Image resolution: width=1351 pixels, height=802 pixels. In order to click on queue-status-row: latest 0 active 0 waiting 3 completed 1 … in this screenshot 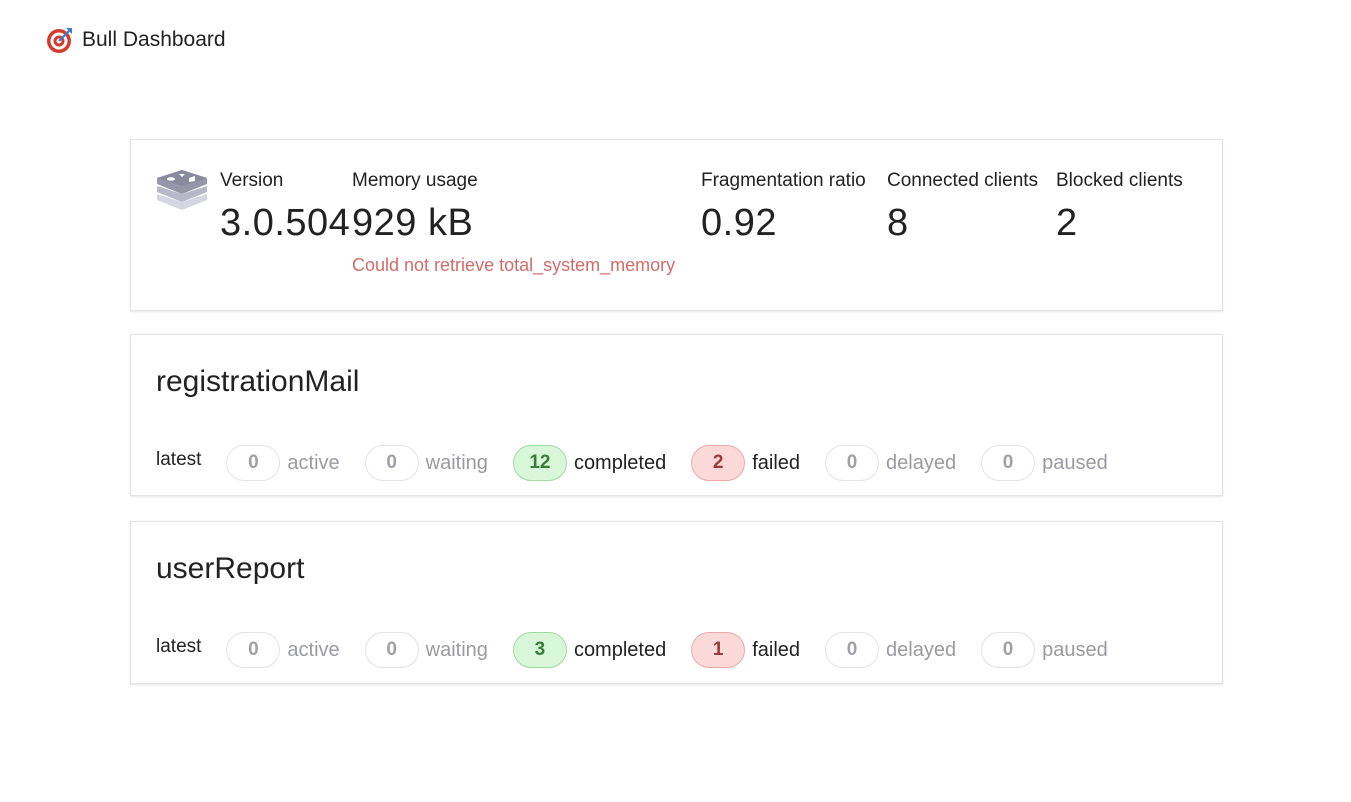, I will do `click(644, 650)`.